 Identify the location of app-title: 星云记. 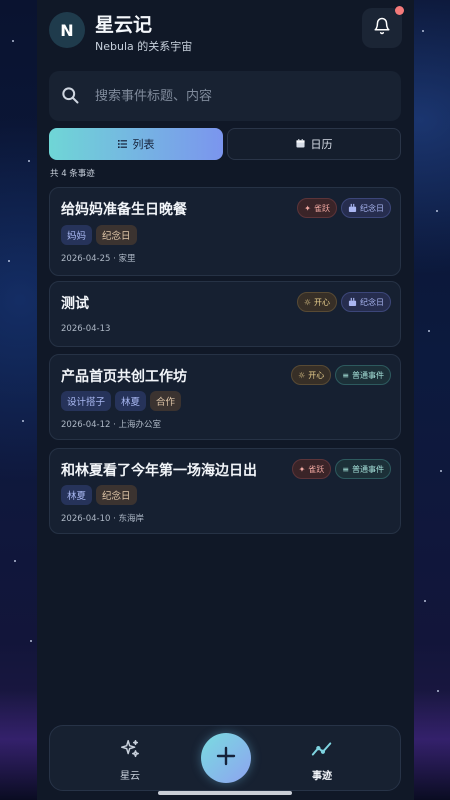
(124, 25).